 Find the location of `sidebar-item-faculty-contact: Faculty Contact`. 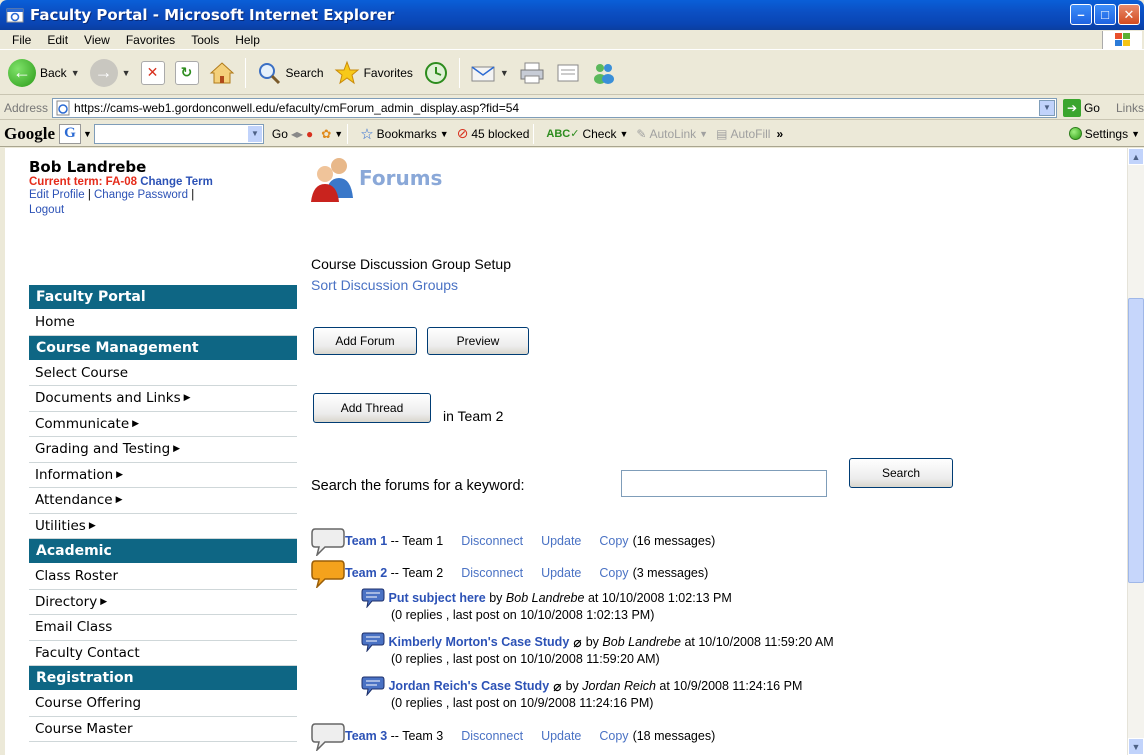

sidebar-item-faculty-contact: Faculty Contact is located at coordinates (163, 653).